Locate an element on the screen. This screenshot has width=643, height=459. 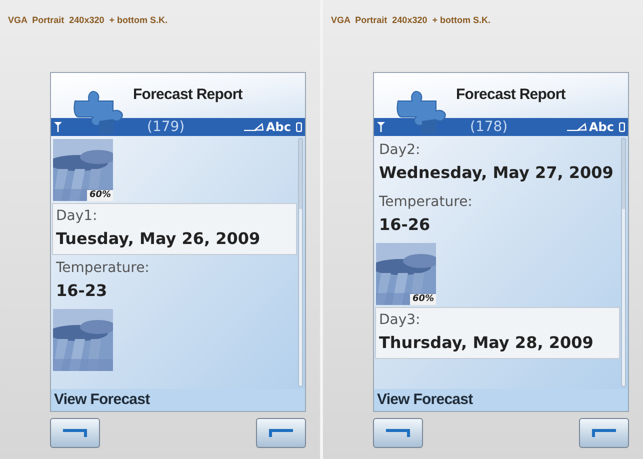
field-label: Day3: is located at coordinates (400, 320).